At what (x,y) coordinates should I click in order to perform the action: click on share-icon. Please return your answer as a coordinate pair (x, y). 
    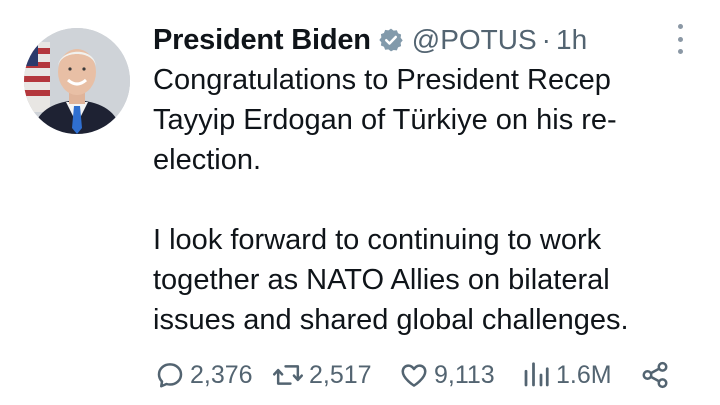
    Looking at the image, I should click on (655, 375).